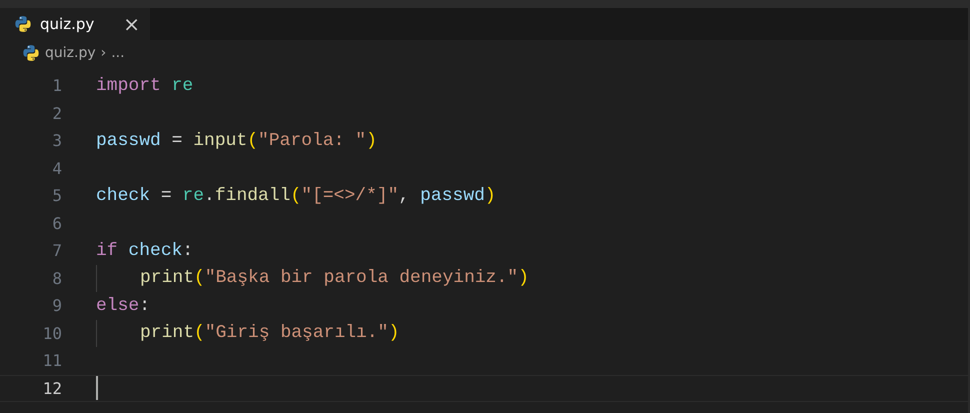 This screenshot has height=413, width=970. Describe the element at coordinates (56, 86) in the screenshot. I see `line-number: 1` at that location.